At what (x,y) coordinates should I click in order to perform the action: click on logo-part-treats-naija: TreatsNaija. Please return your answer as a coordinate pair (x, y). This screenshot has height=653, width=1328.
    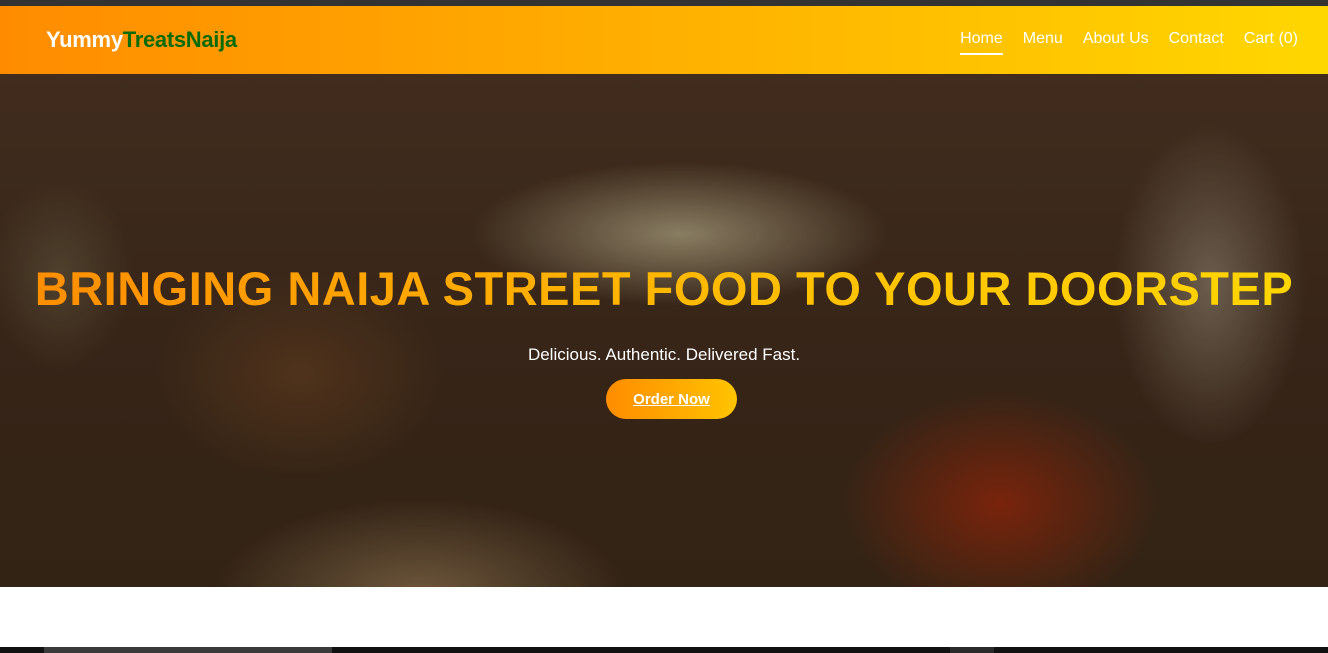
    Looking at the image, I should click on (179, 39).